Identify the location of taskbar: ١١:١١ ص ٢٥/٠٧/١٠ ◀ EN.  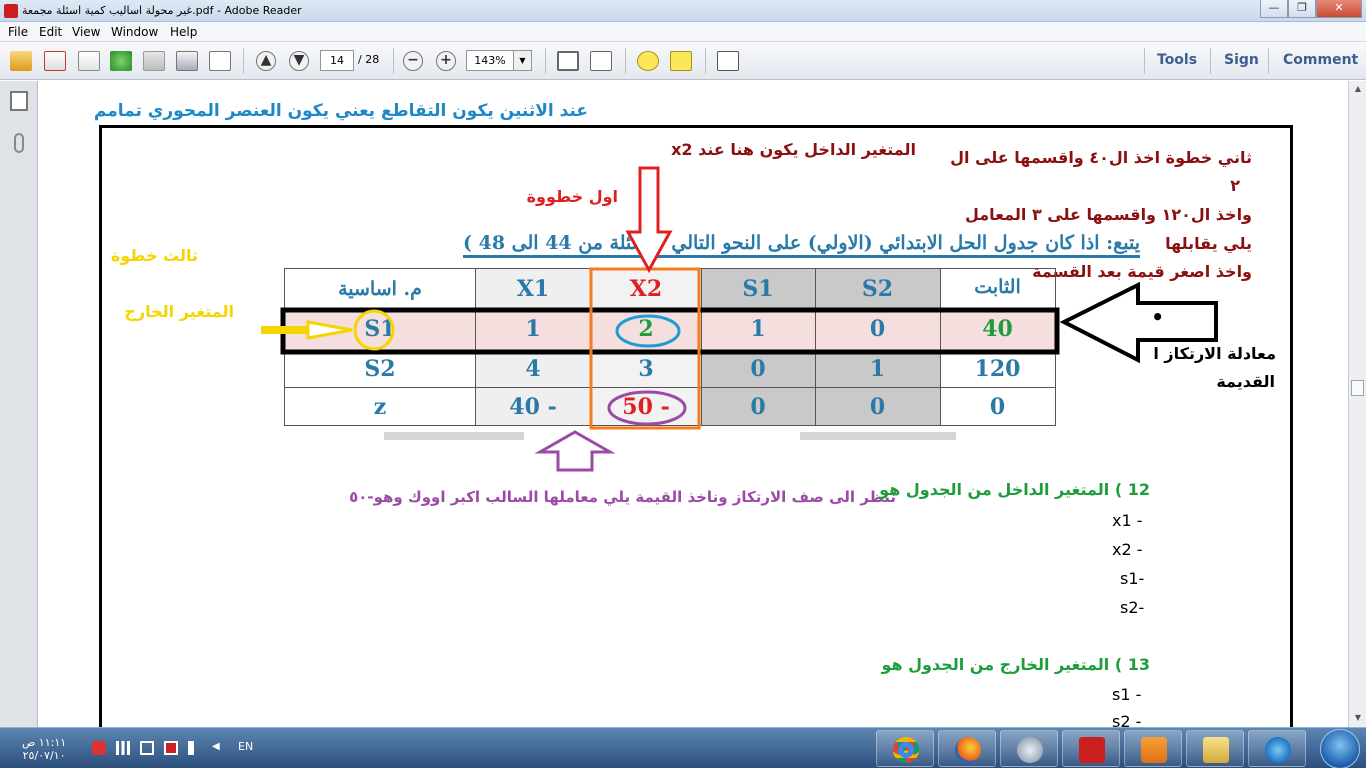
(683, 747).